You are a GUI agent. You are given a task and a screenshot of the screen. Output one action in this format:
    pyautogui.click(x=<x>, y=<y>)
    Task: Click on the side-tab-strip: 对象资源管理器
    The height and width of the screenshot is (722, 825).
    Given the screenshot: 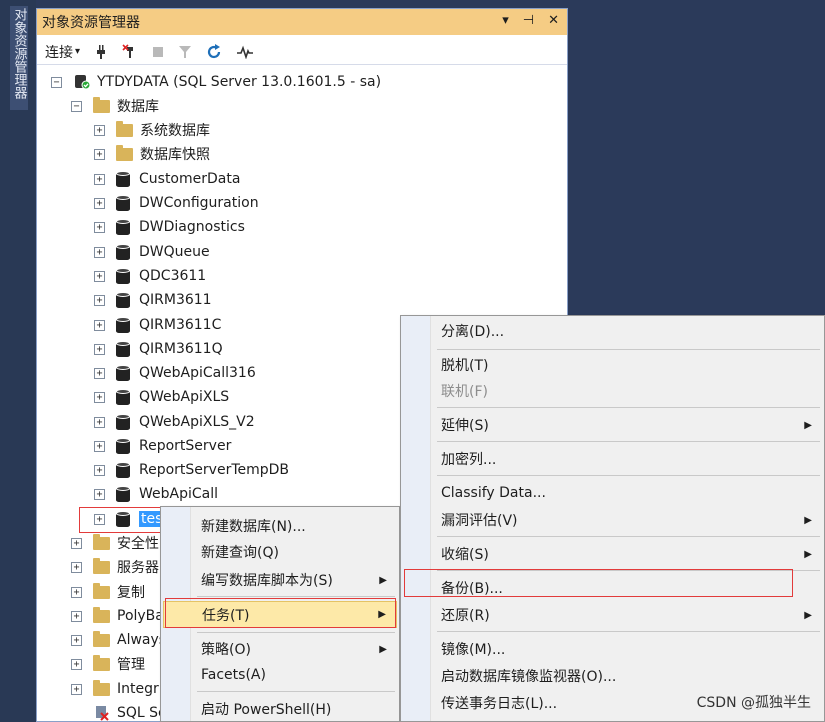 What is the action you would take?
    pyautogui.click(x=18, y=361)
    